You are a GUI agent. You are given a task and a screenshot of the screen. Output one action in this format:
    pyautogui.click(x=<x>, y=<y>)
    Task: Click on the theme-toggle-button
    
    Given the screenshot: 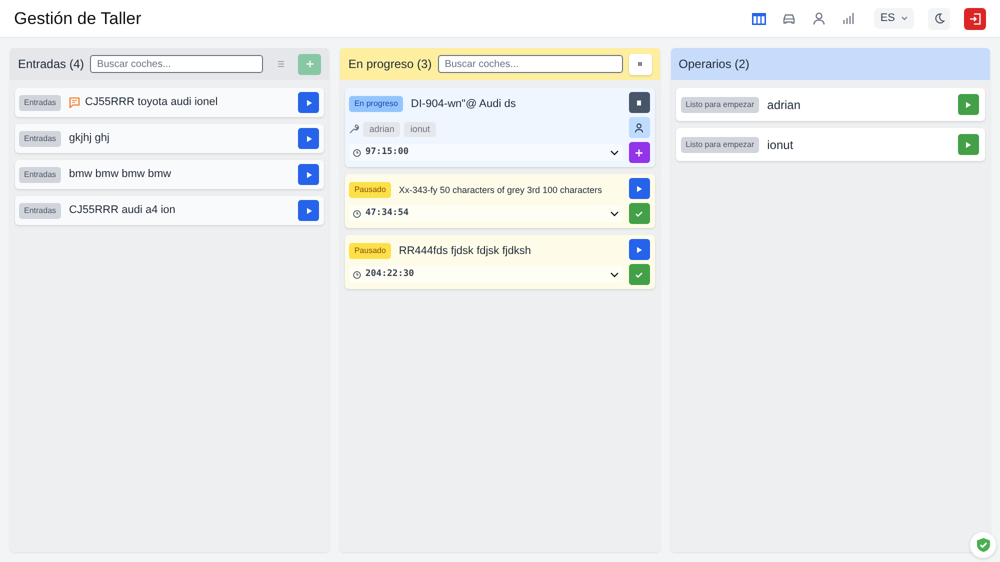 What is the action you would take?
    pyautogui.click(x=939, y=19)
    